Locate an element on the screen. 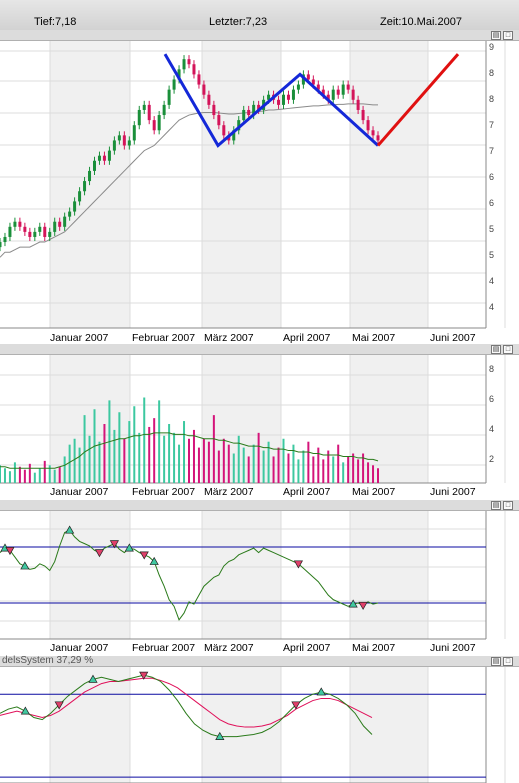  y-tick-label: 9 is located at coordinates (491, 47).